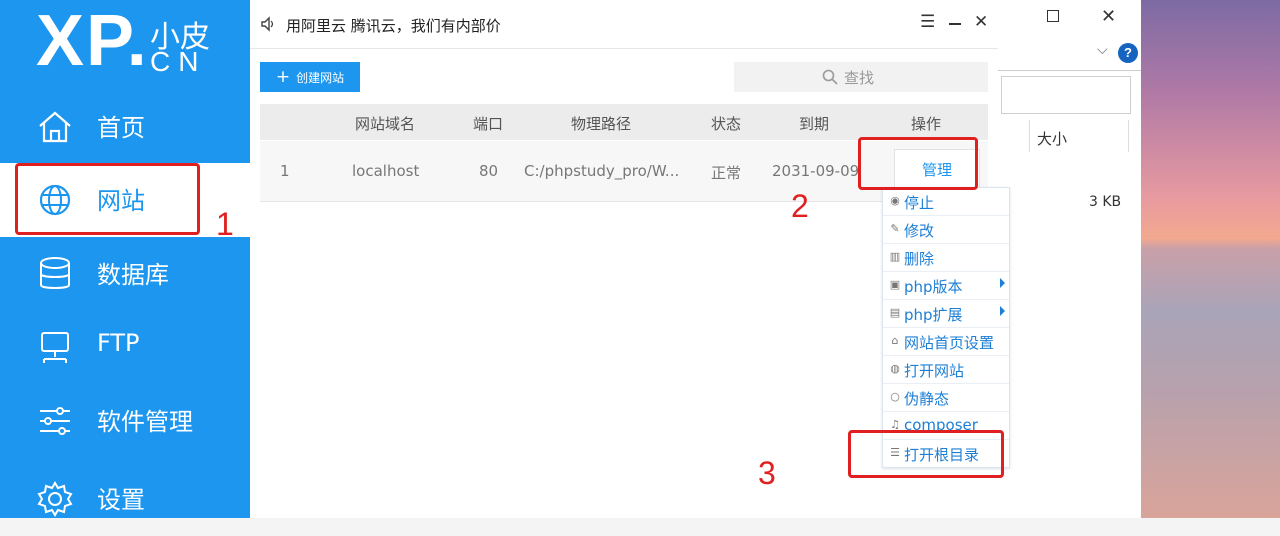  Describe the element at coordinates (895, 368) in the screenshot. I see `globe-icon: ◍` at that location.